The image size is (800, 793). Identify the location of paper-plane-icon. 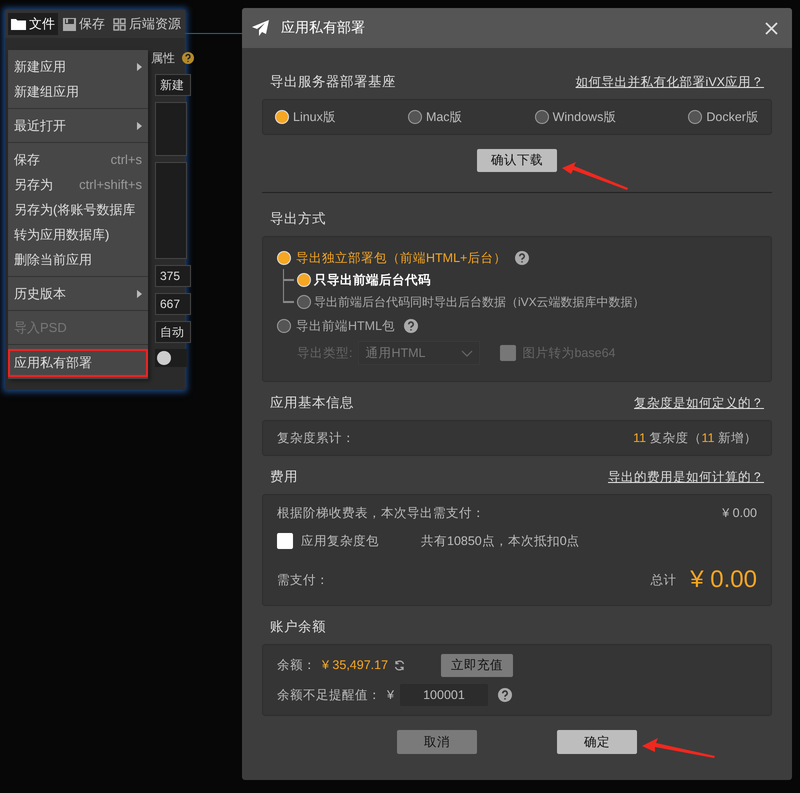
(260, 28).